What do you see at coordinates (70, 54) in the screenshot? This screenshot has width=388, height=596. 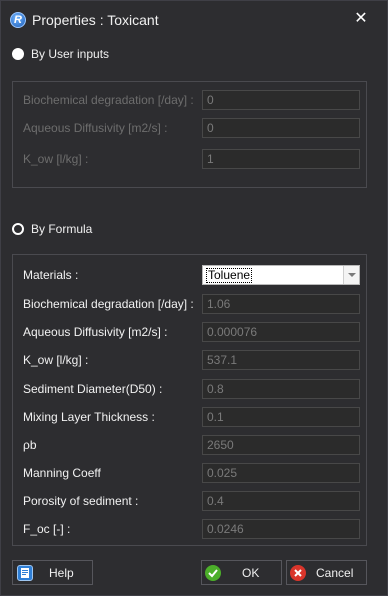 I see `user-inputs-radio-label: By User inputs` at bounding box center [70, 54].